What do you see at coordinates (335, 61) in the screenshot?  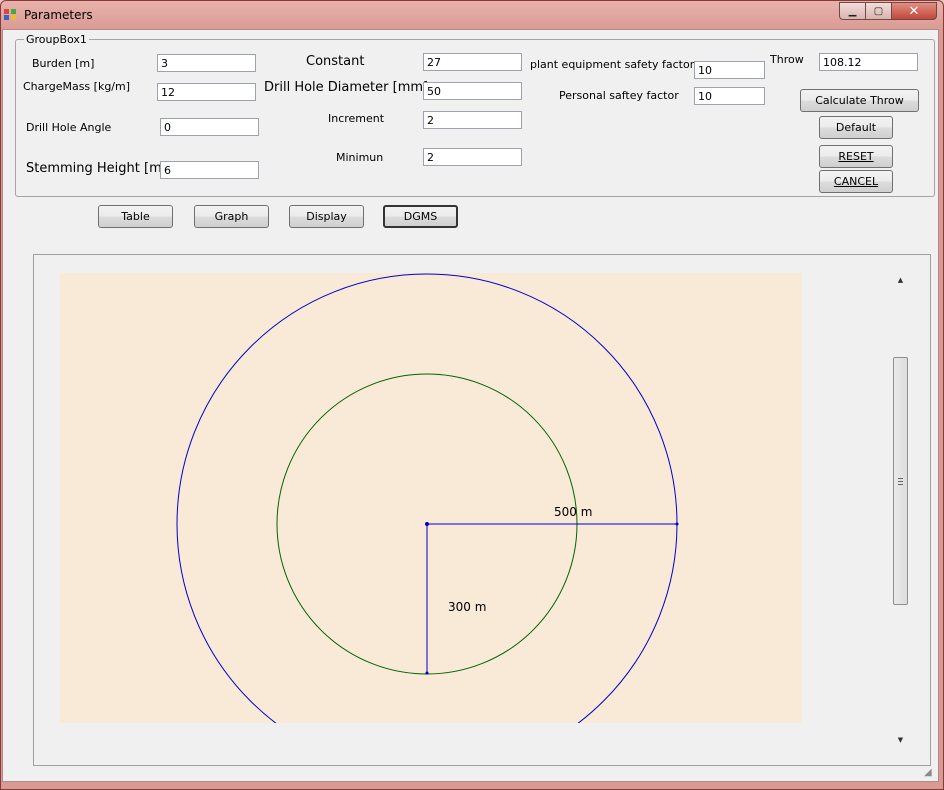 I see `constant-label: Constant` at bounding box center [335, 61].